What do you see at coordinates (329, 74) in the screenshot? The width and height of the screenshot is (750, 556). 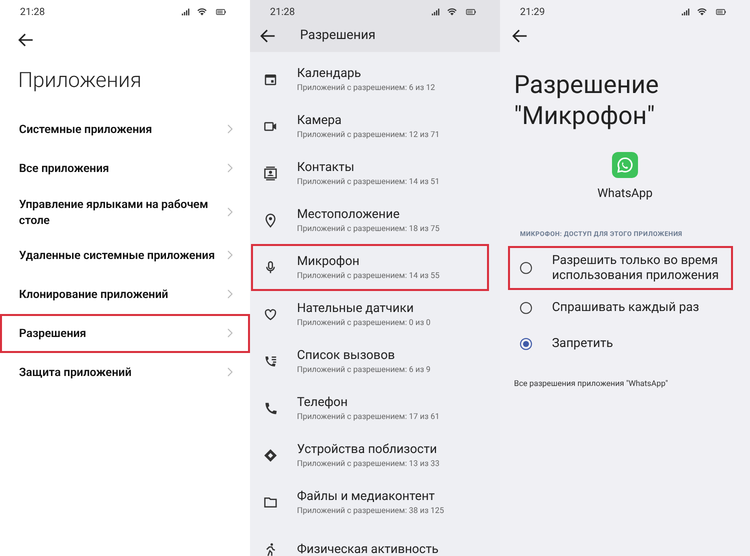 I see `permission-title: Календарь` at bounding box center [329, 74].